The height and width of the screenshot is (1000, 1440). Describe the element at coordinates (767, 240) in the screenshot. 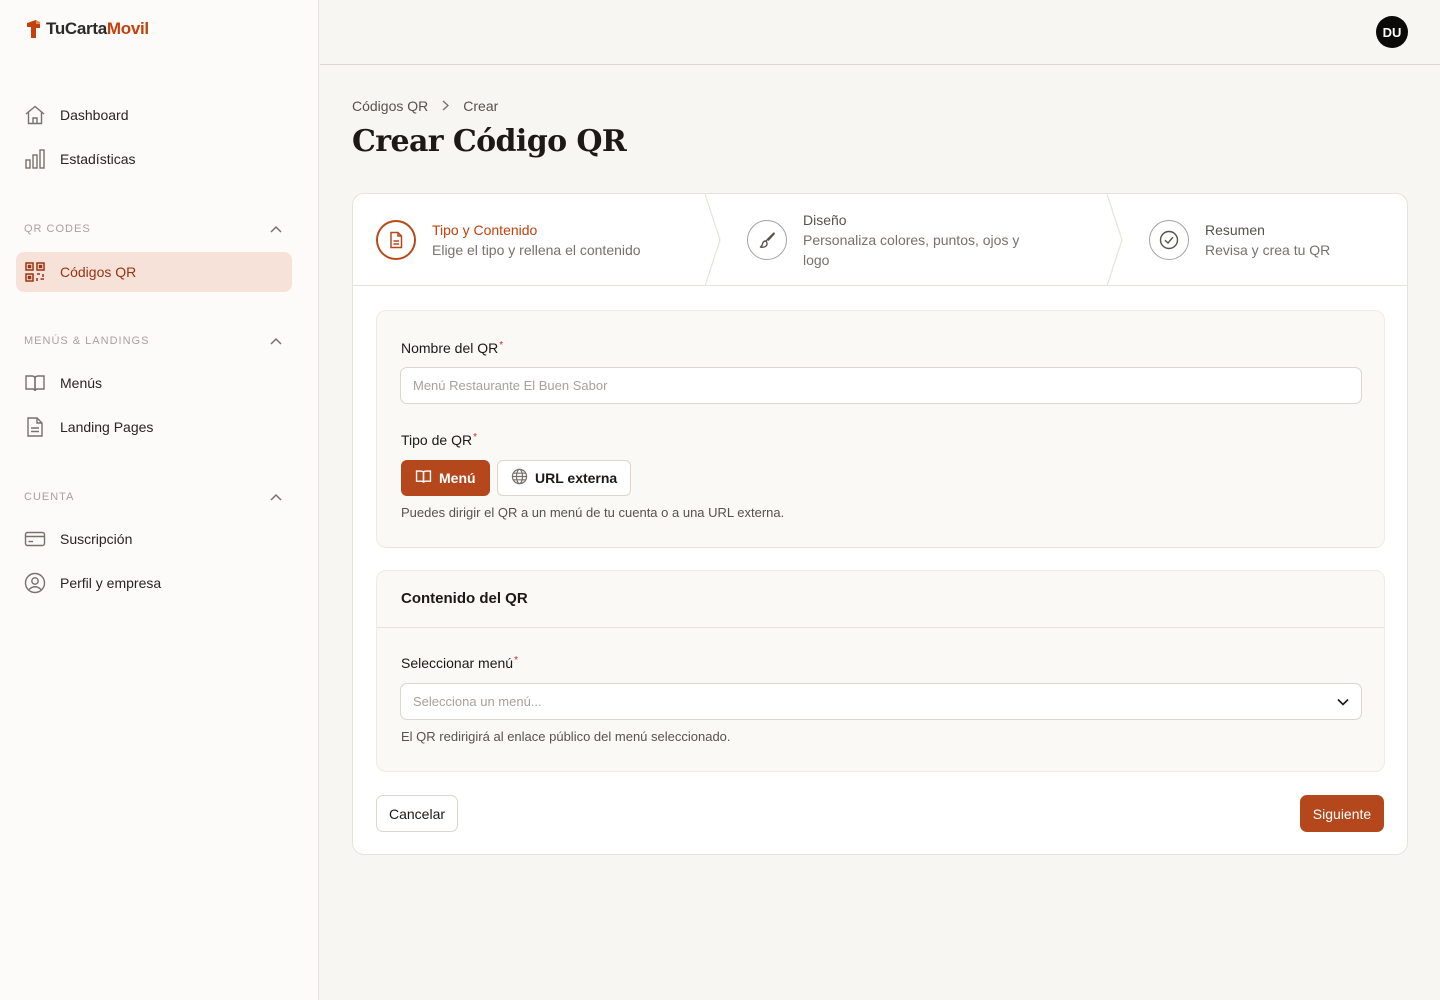

I see `brush-icon` at that location.